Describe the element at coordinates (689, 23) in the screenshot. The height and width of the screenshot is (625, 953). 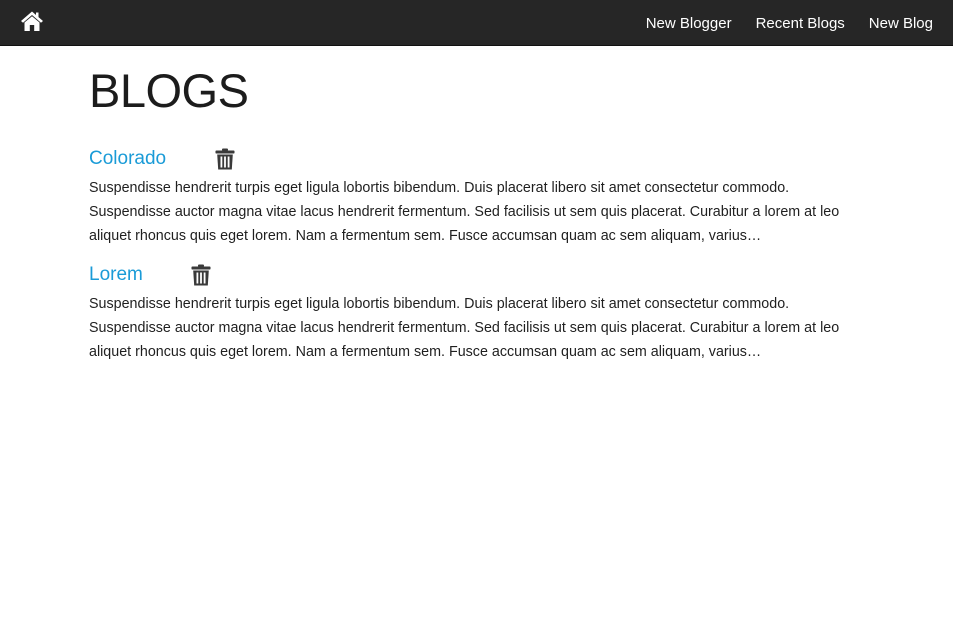
I see `nav-new-blogger-link: New Blogger` at that location.